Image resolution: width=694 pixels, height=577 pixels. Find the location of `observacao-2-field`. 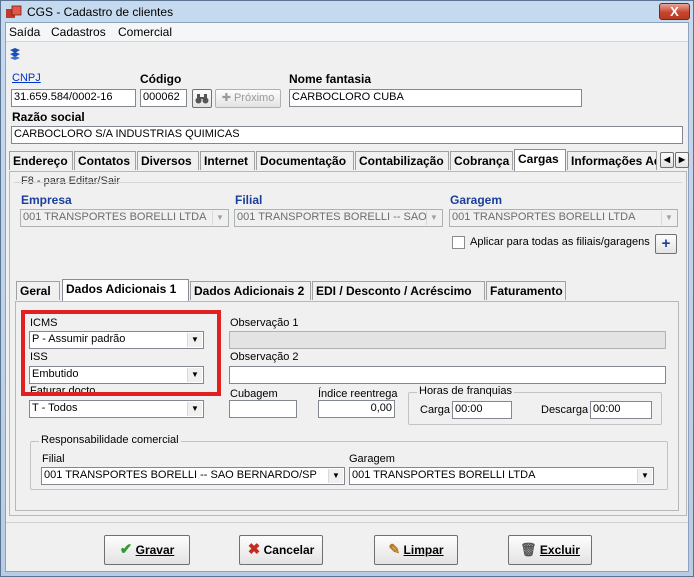

observacao-2-field is located at coordinates (447, 375).